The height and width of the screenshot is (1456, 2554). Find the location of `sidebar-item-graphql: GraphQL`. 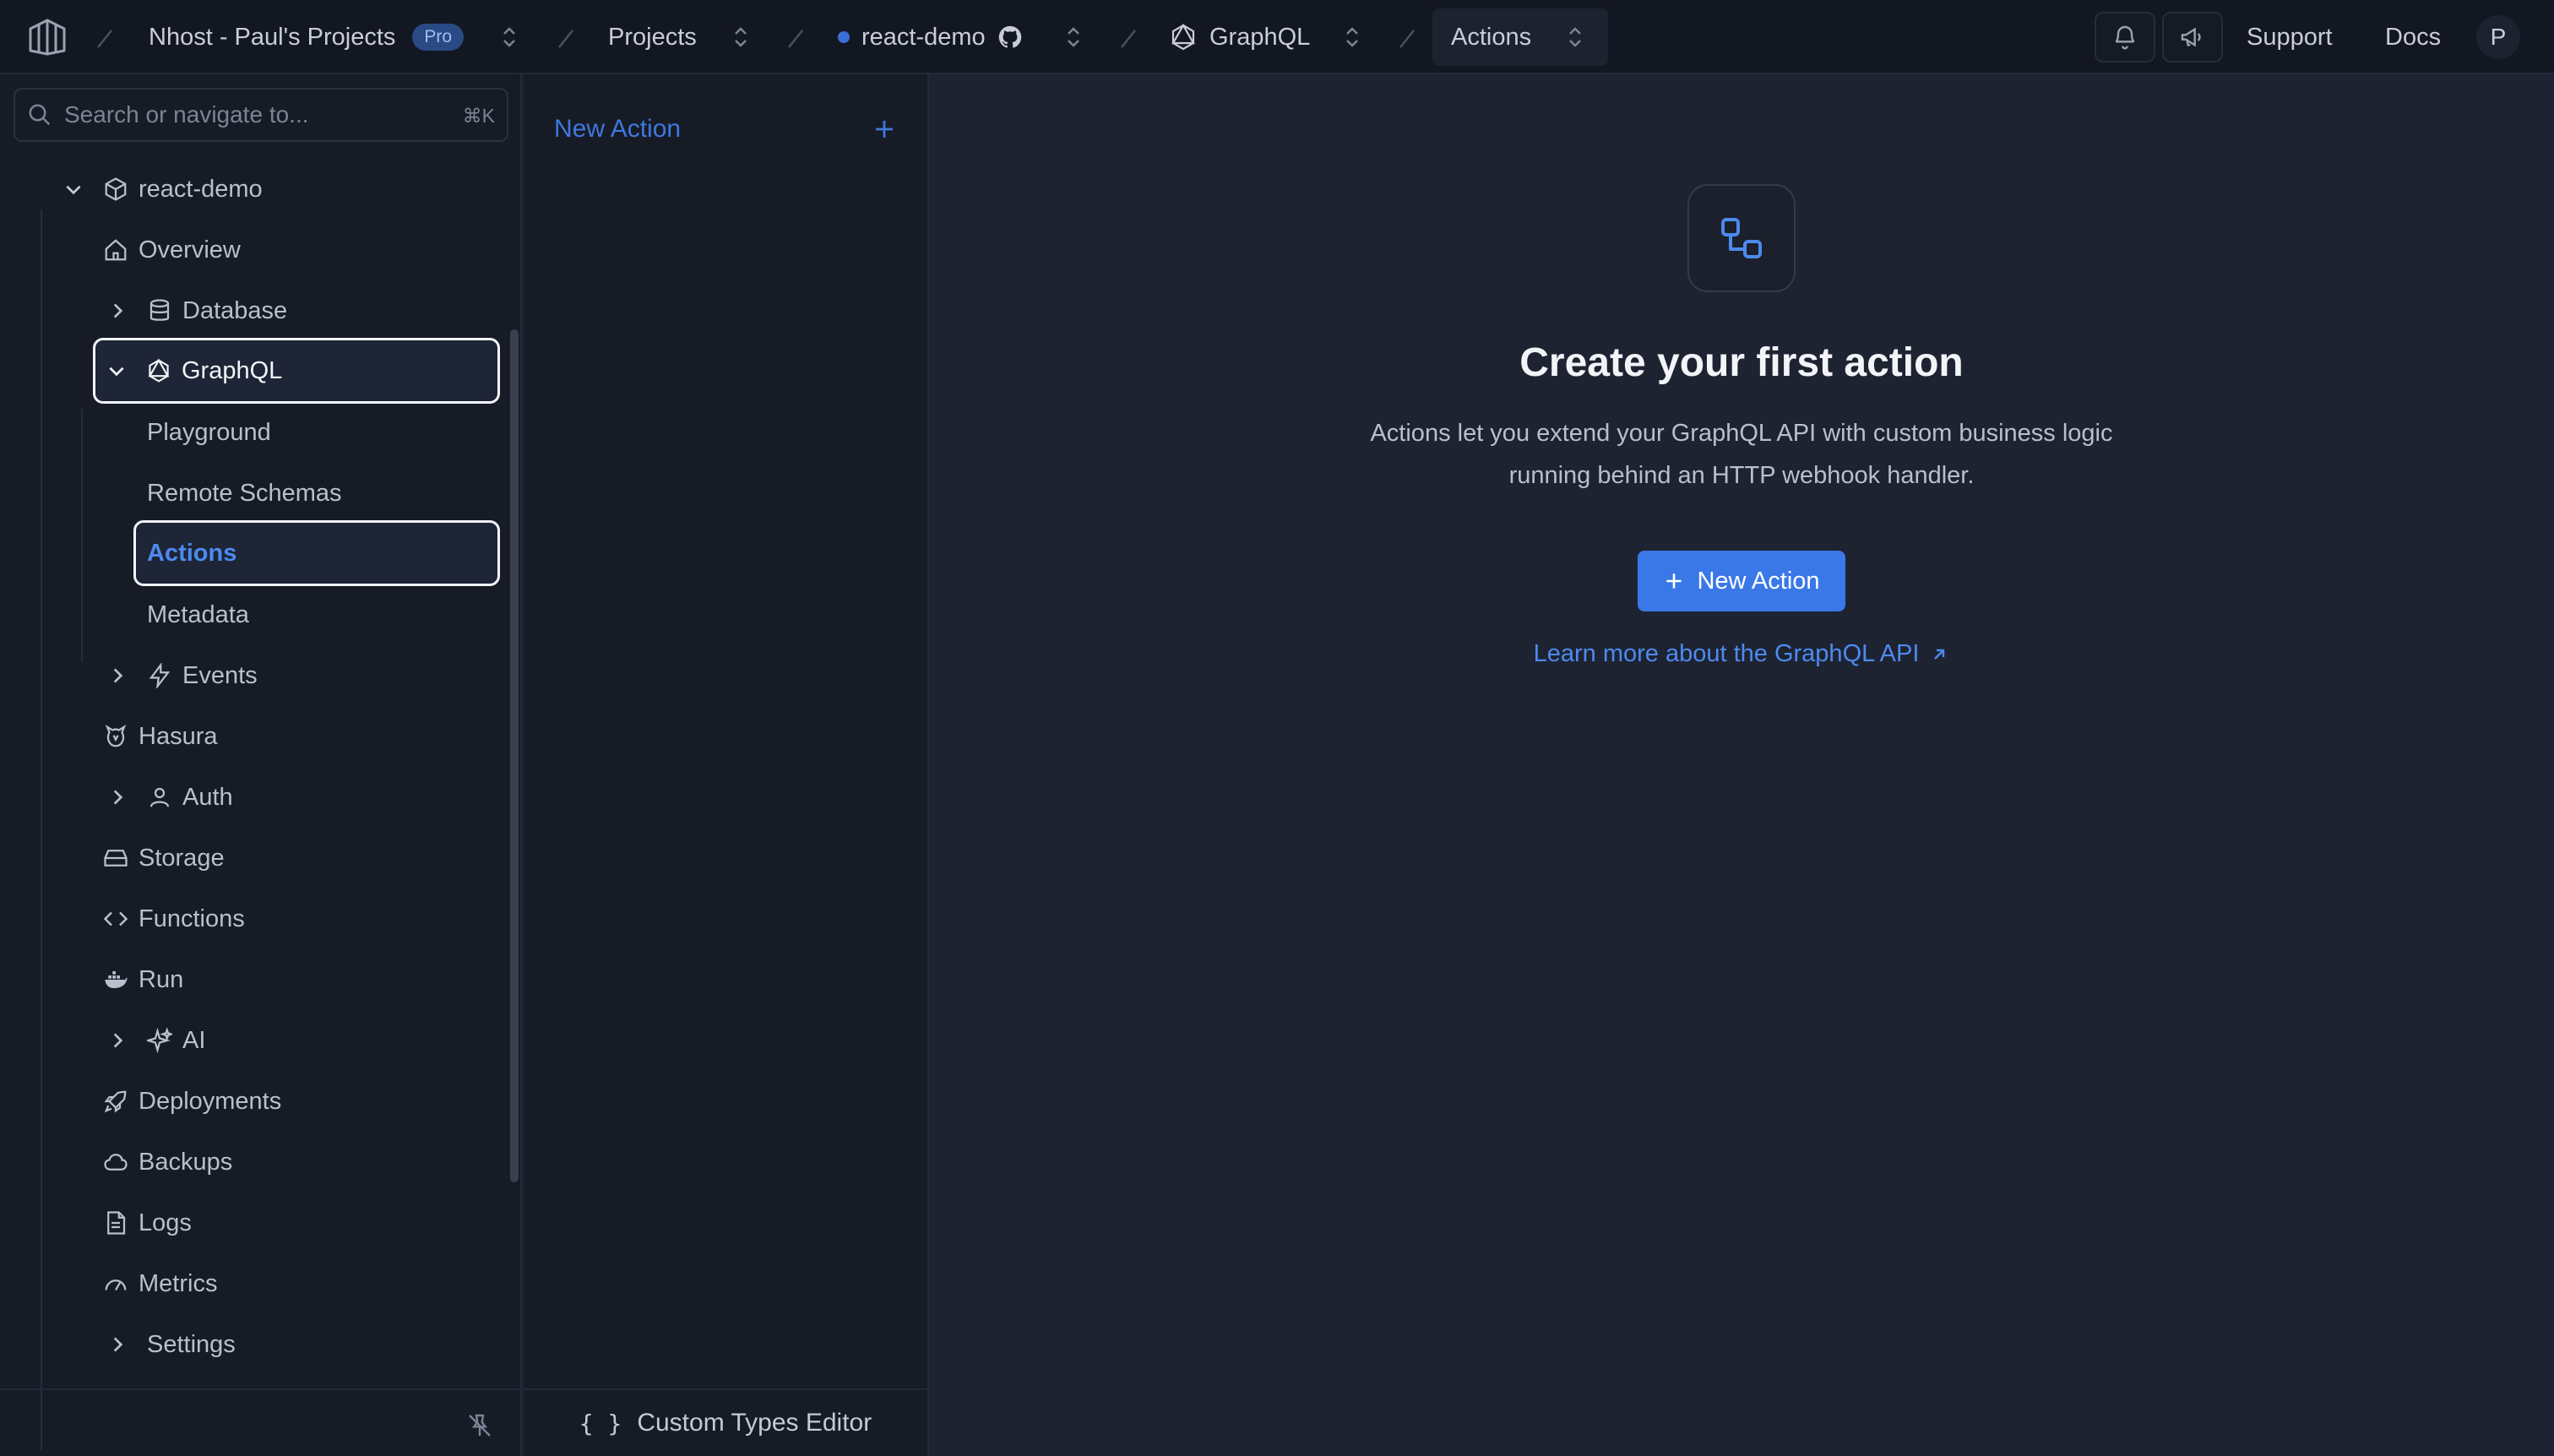

sidebar-item-graphql: GraphQL is located at coordinates (296, 371).